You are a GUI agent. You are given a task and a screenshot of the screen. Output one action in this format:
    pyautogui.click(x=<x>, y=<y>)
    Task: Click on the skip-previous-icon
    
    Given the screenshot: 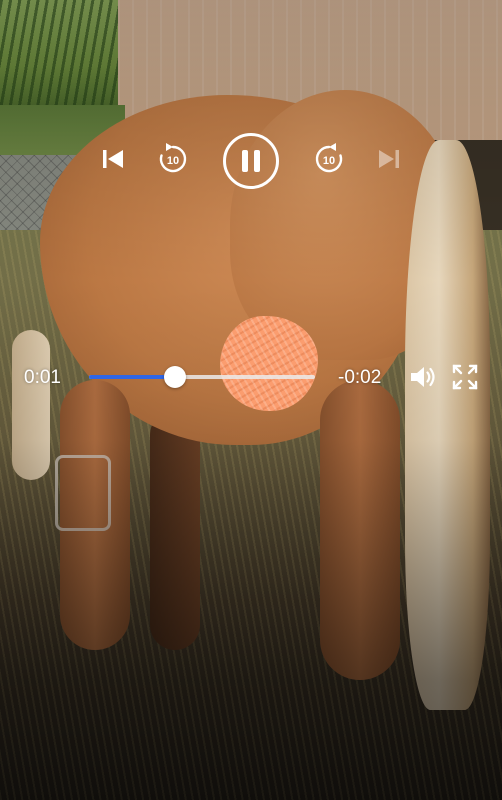 What is the action you would take?
    pyautogui.click(x=113, y=159)
    